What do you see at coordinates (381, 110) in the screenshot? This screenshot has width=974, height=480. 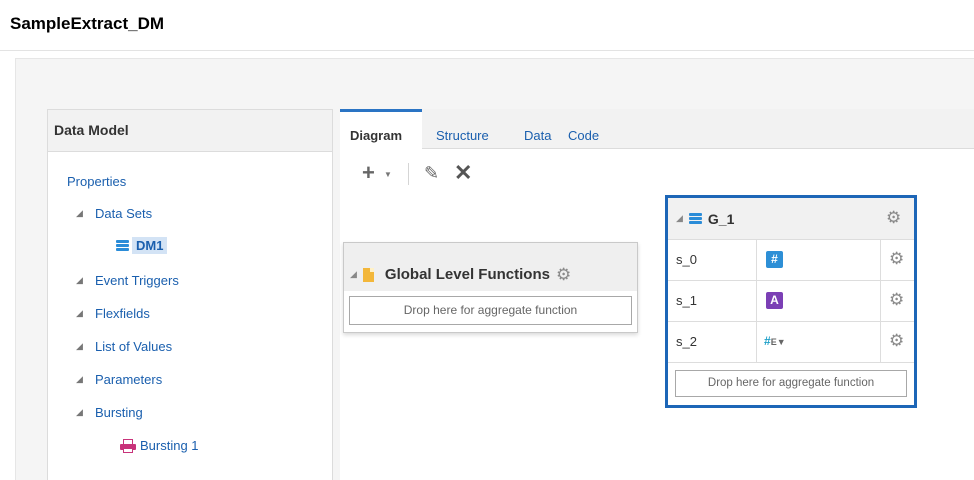 I see `active-tab-indicator` at bounding box center [381, 110].